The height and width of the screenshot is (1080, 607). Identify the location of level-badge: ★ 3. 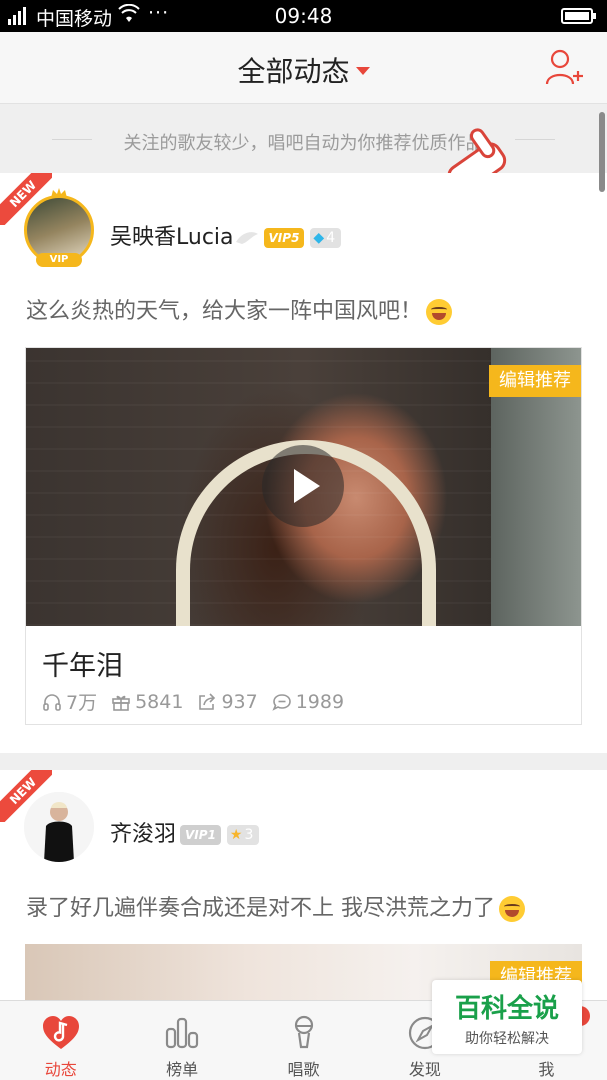
(243, 835).